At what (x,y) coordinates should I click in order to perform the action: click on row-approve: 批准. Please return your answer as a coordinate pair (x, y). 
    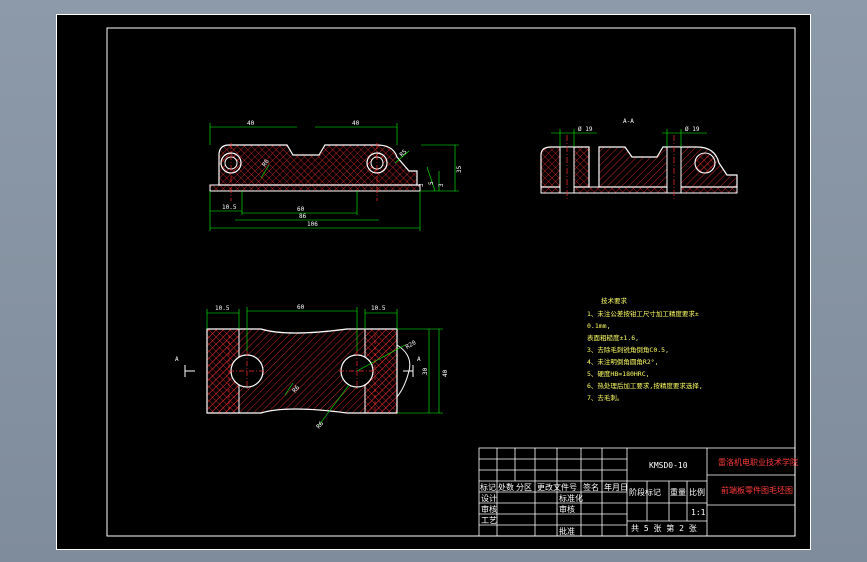
    Looking at the image, I should click on (567, 531).